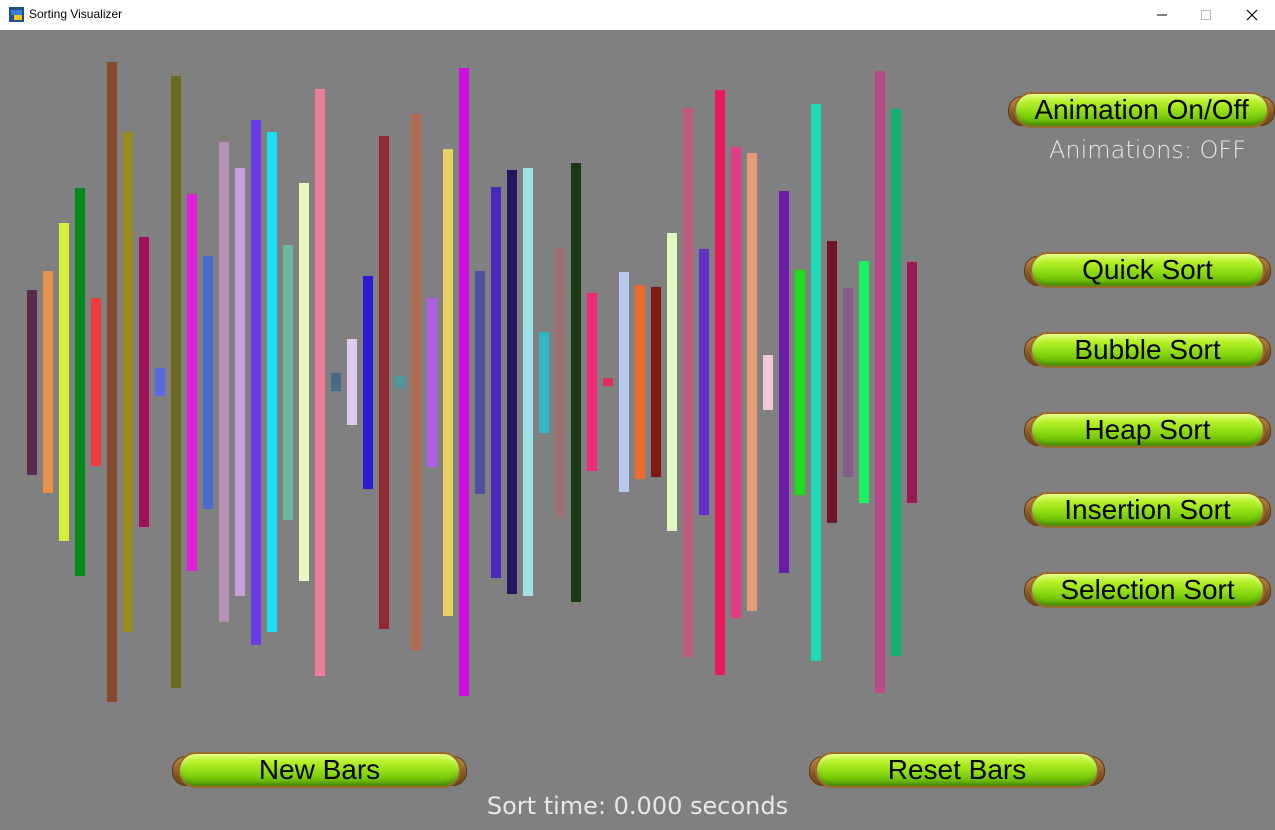 The height and width of the screenshot is (830, 1275). Describe the element at coordinates (1147, 150) in the screenshot. I see `animations-status: Animations: OFF` at that location.